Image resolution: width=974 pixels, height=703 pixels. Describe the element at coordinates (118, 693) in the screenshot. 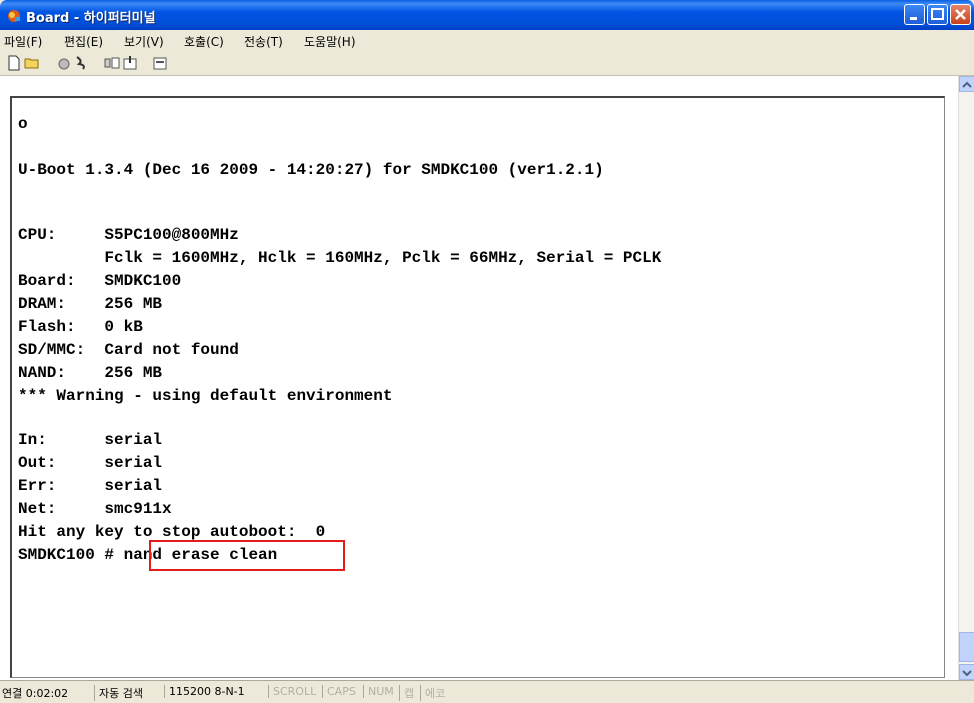

I see `status-auto-detect: 자동 검색` at that location.